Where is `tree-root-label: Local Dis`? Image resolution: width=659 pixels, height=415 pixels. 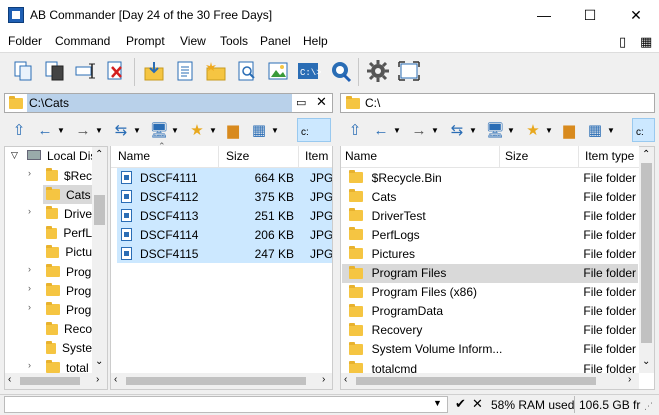
tree-root-label: Local Dis is located at coordinates (71, 156).